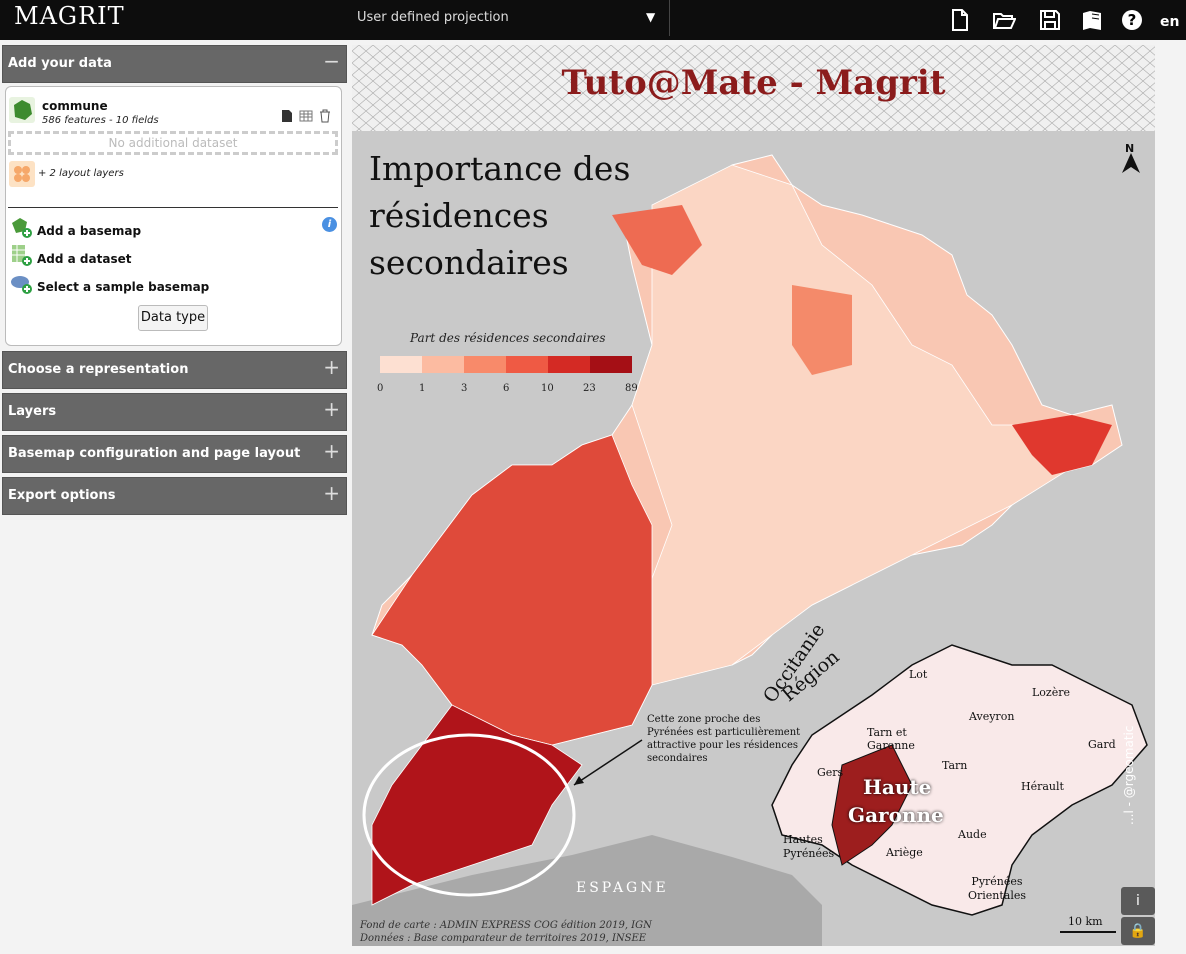 This screenshot has width=1186, height=954. What do you see at coordinates (1102, 744) in the screenshot?
I see `dept-label: Gard` at bounding box center [1102, 744].